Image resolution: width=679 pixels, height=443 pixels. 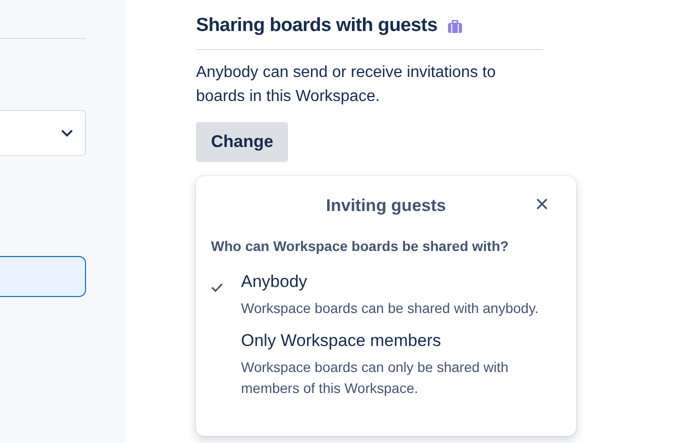 What do you see at coordinates (43, 133) in the screenshot?
I see `select-field` at bounding box center [43, 133].